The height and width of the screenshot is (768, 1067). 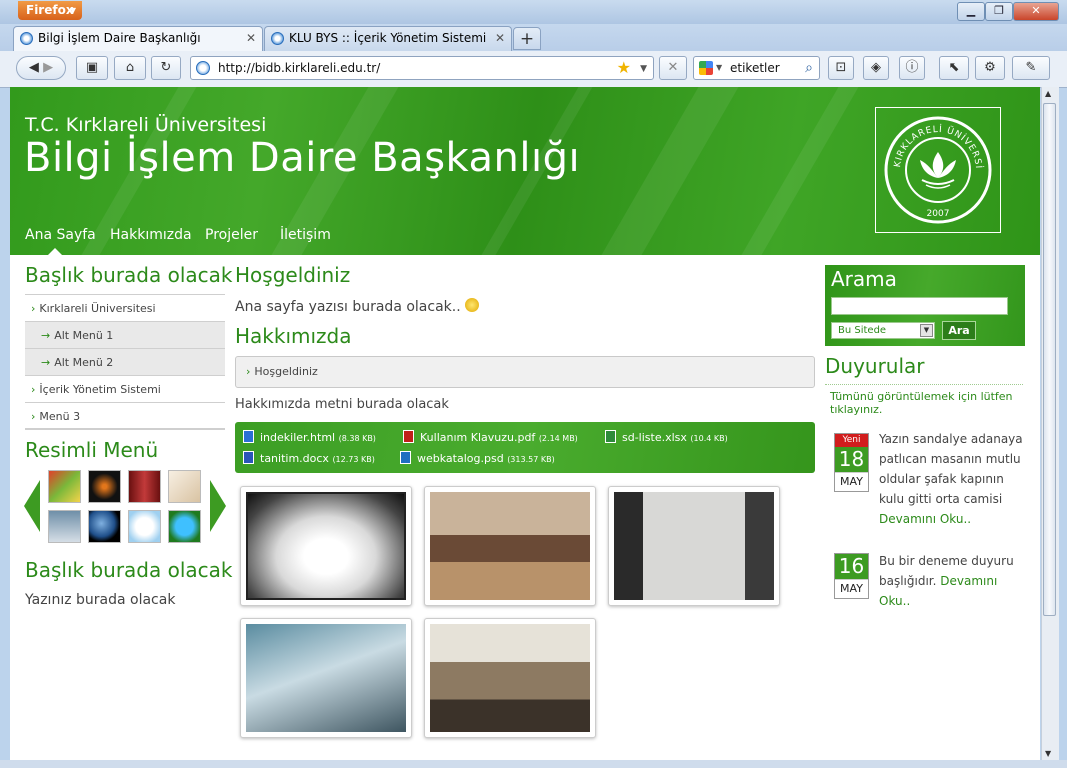 I want to click on chevron-right-icon: ›, so click(x=33, y=389).